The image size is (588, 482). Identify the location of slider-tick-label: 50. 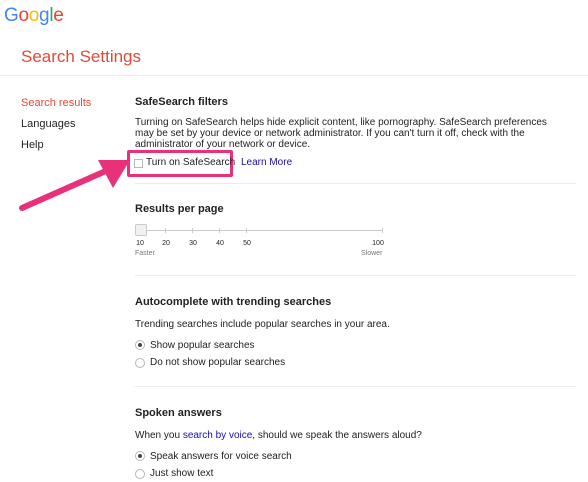
(247, 243).